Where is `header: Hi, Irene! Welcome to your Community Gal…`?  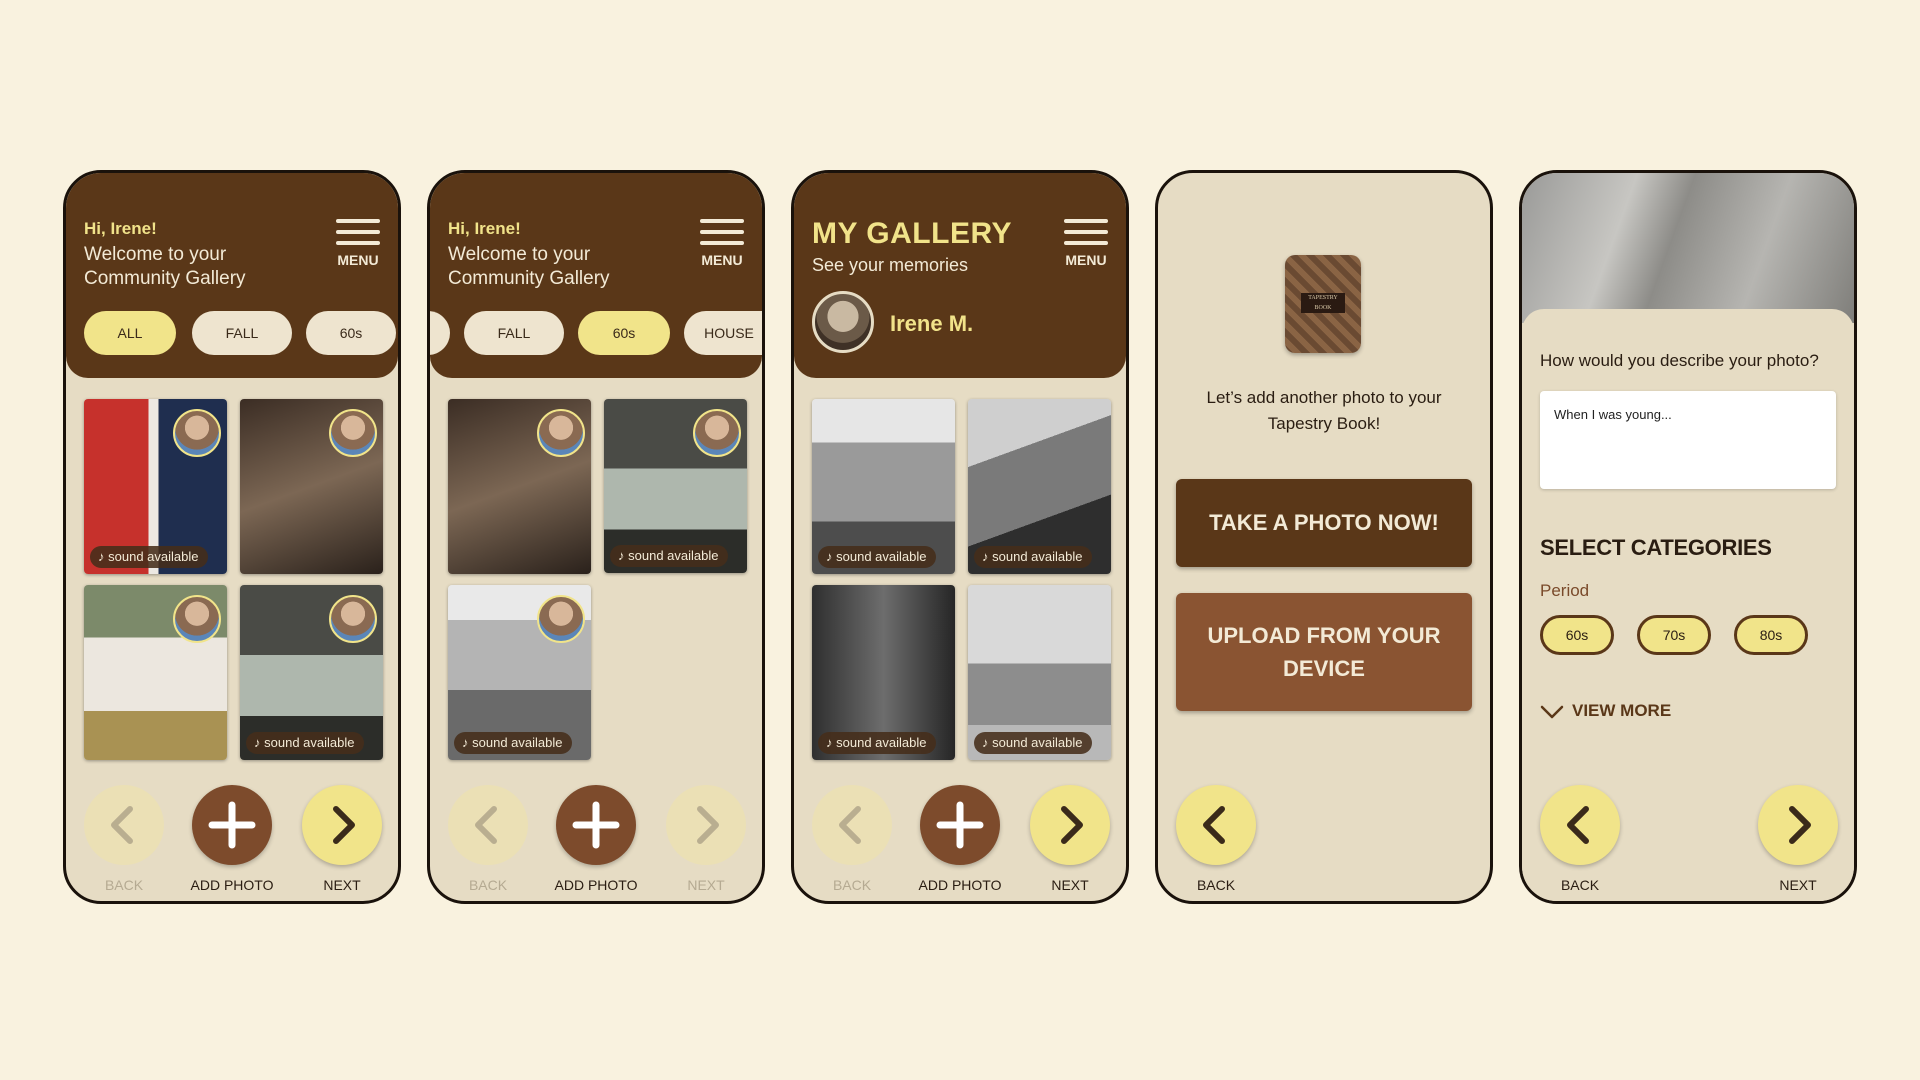 header: Hi, Irene! Welcome to your Community Gal… is located at coordinates (232, 275).